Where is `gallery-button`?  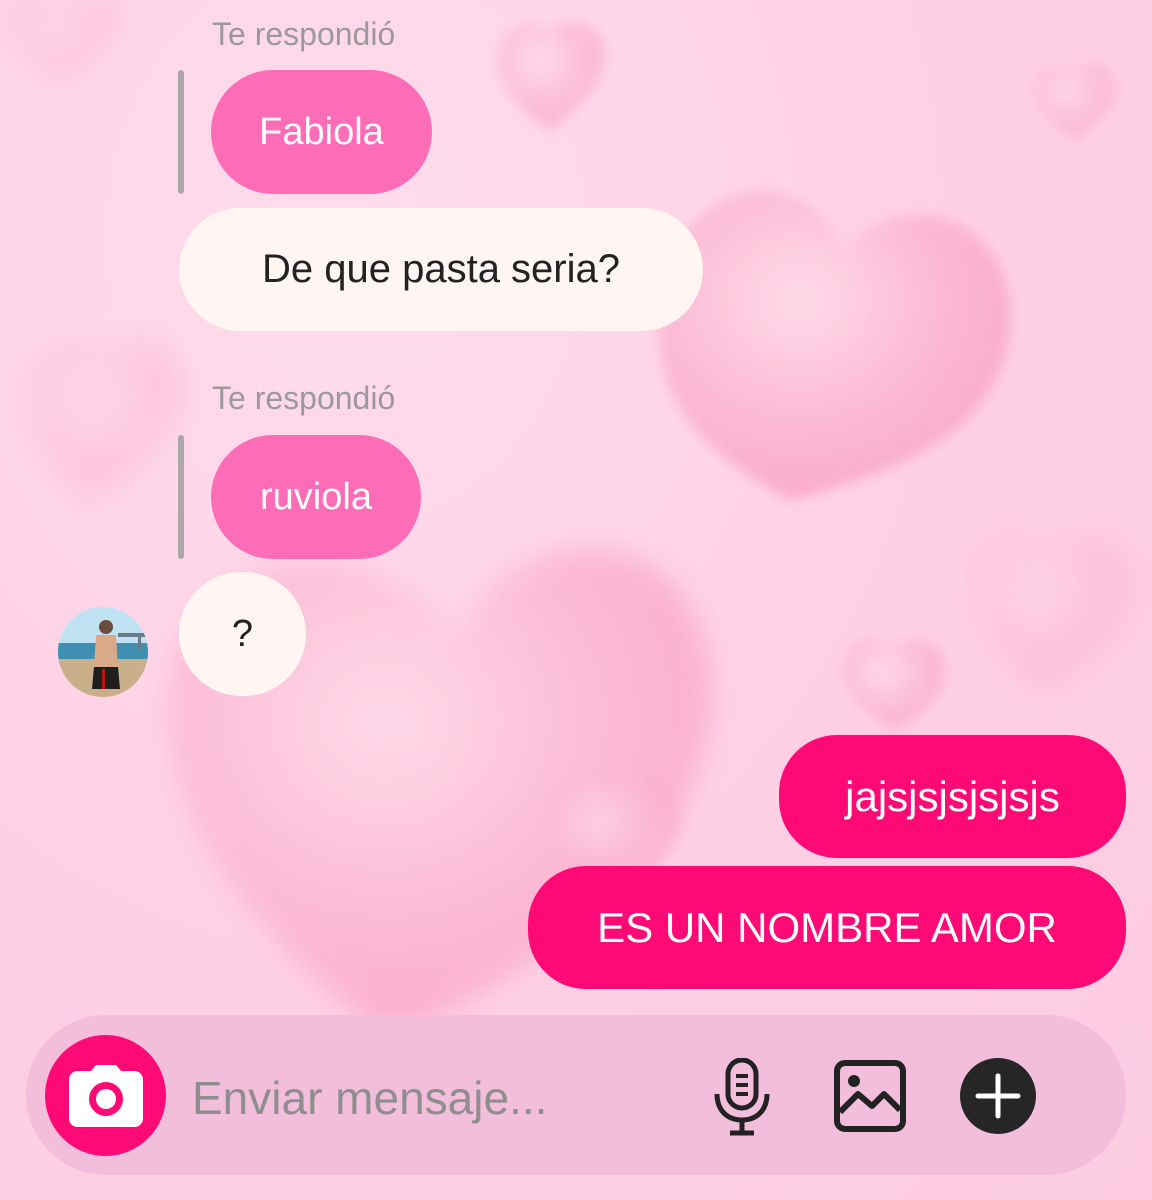
gallery-button is located at coordinates (870, 1096).